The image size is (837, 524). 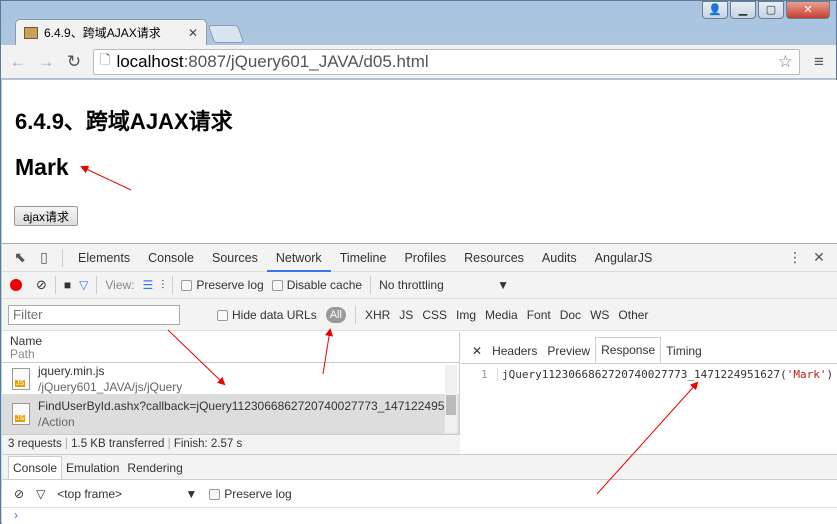 What do you see at coordinates (434, 315) in the screenshot?
I see `filter-css: CSS` at bounding box center [434, 315].